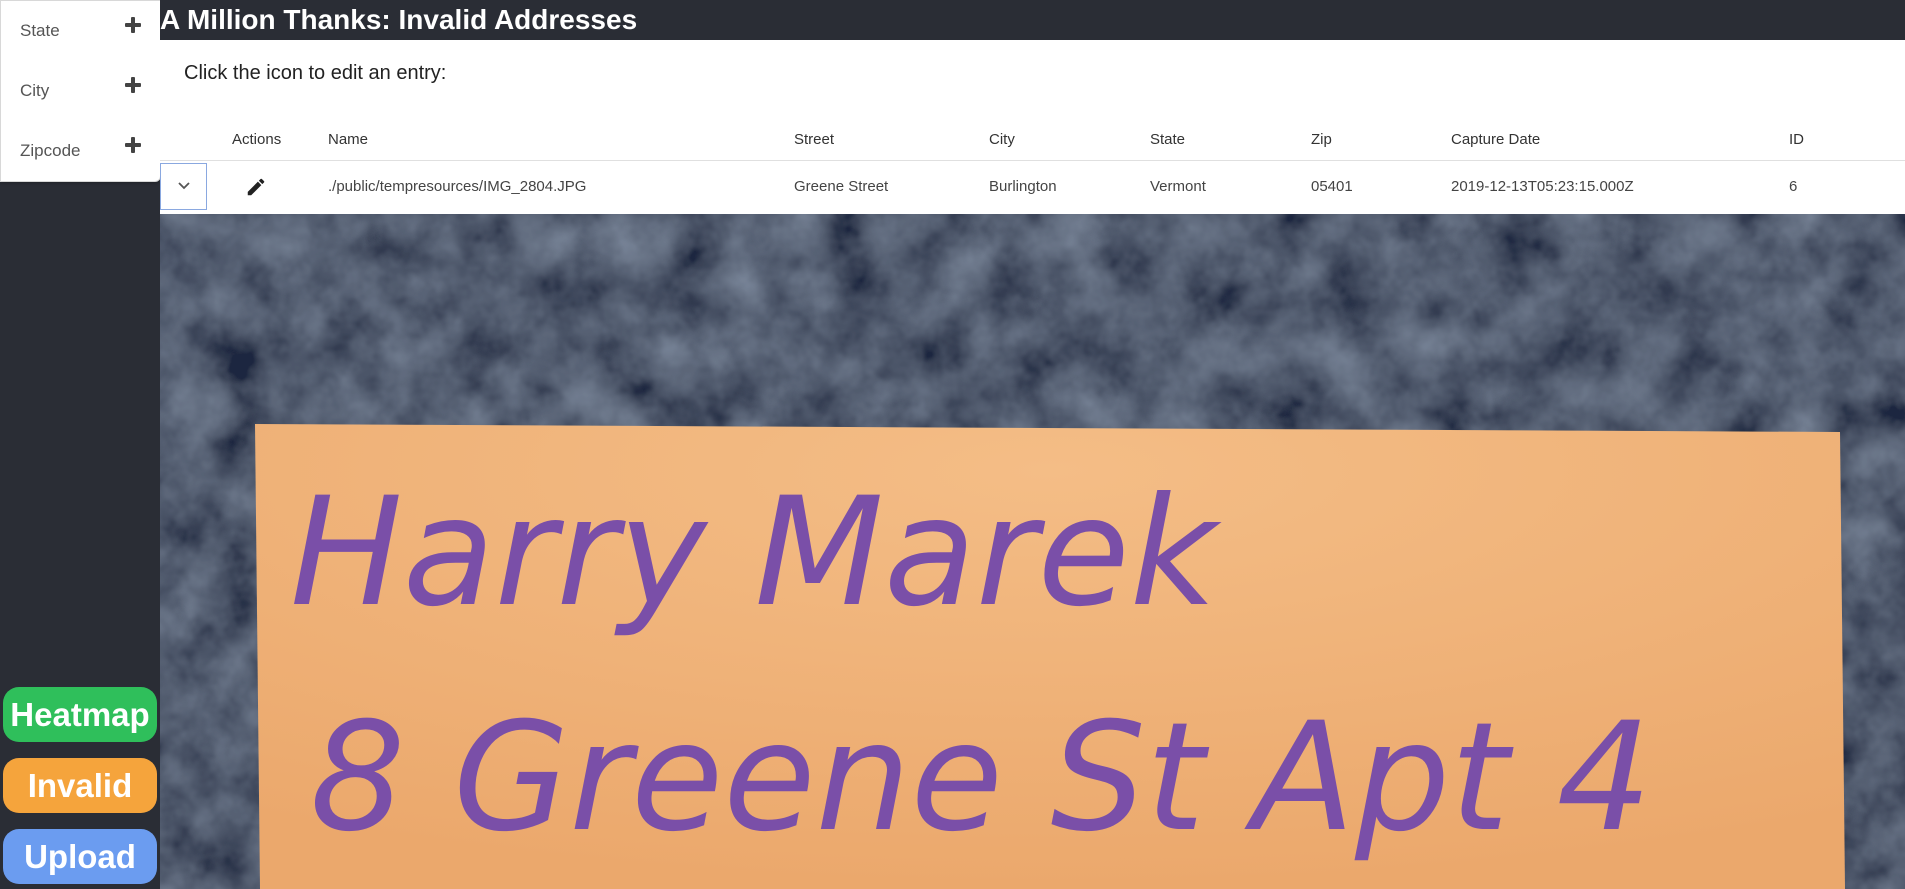 The height and width of the screenshot is (889, 1905). I want to click on heatmap-button: Heatmap, so click(80, 714).